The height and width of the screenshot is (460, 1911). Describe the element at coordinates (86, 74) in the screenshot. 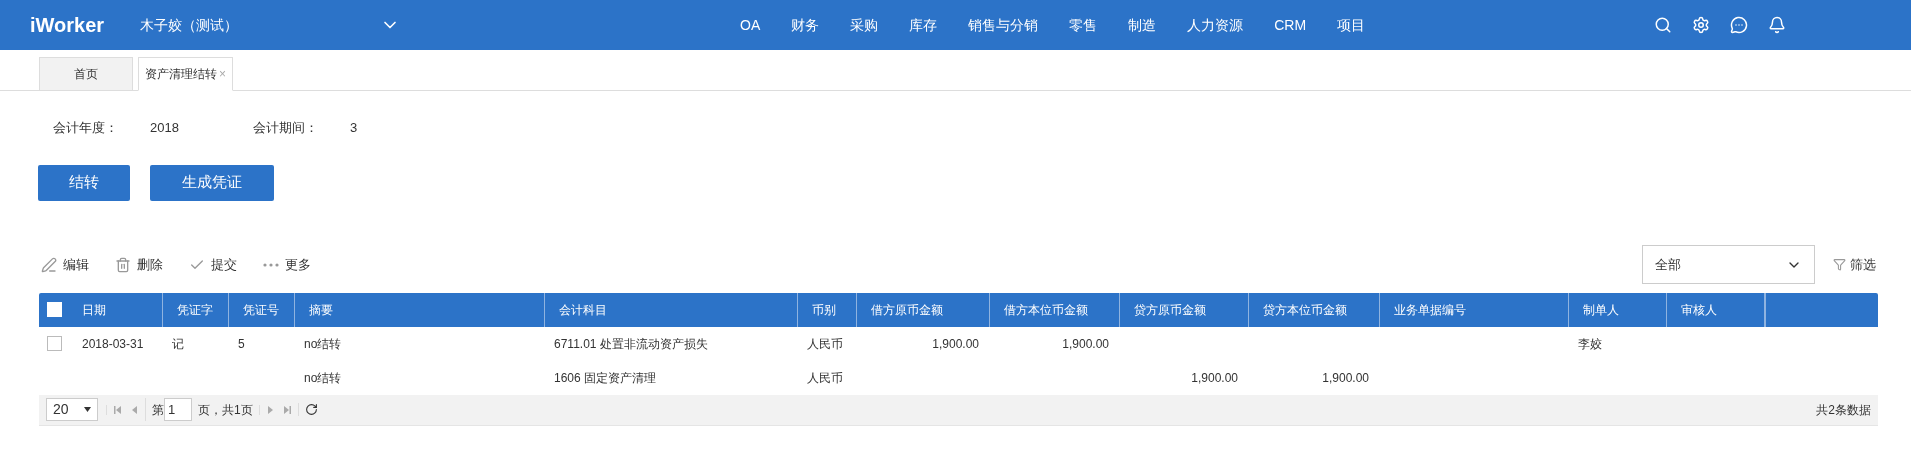

I see `tab: 首页` at that location.